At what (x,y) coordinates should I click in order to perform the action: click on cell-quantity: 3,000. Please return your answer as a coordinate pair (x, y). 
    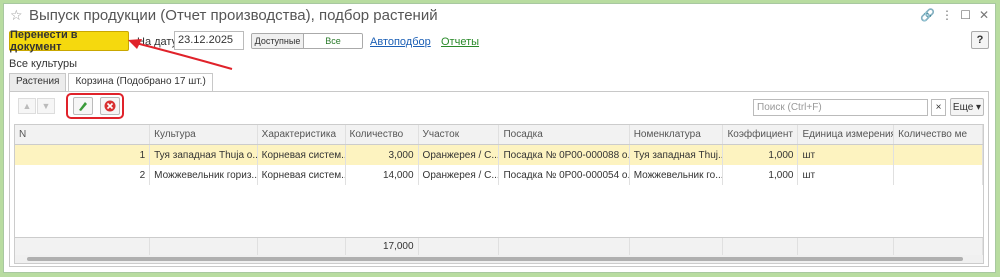
    Looking at the image, I should click on (382, 155).